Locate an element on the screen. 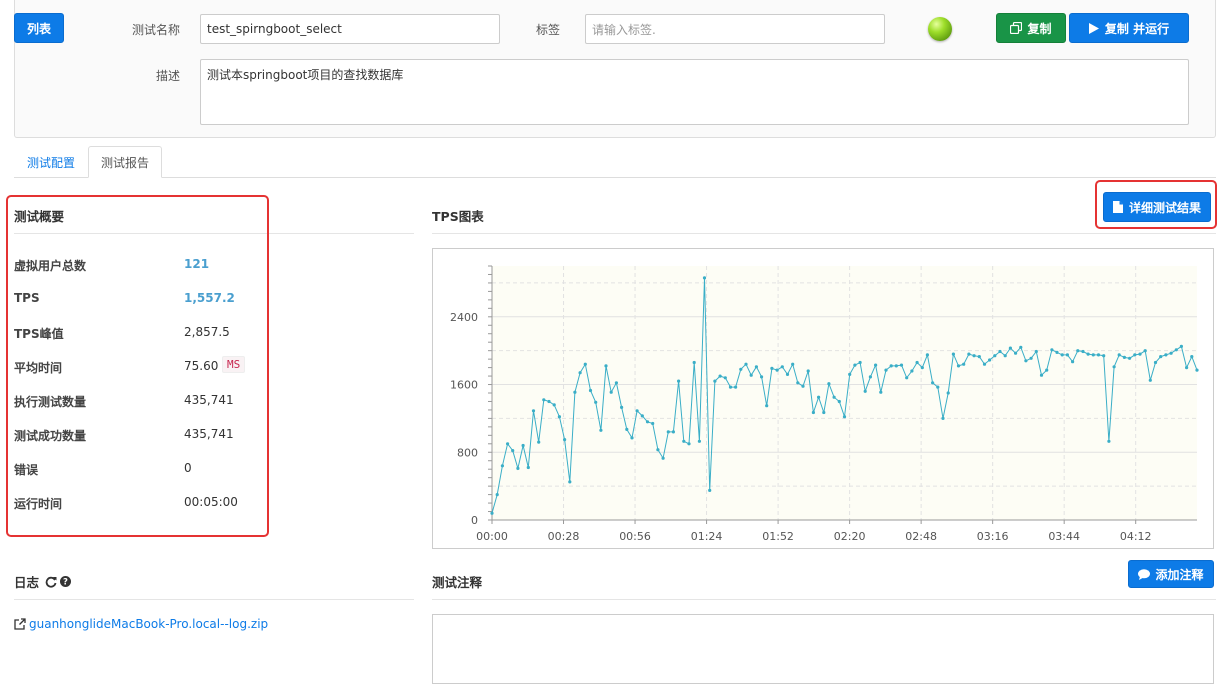 The width and height of the screenshot is (1220, 684). x-tick-label: 00:56 is located at coordinates (635, 536).